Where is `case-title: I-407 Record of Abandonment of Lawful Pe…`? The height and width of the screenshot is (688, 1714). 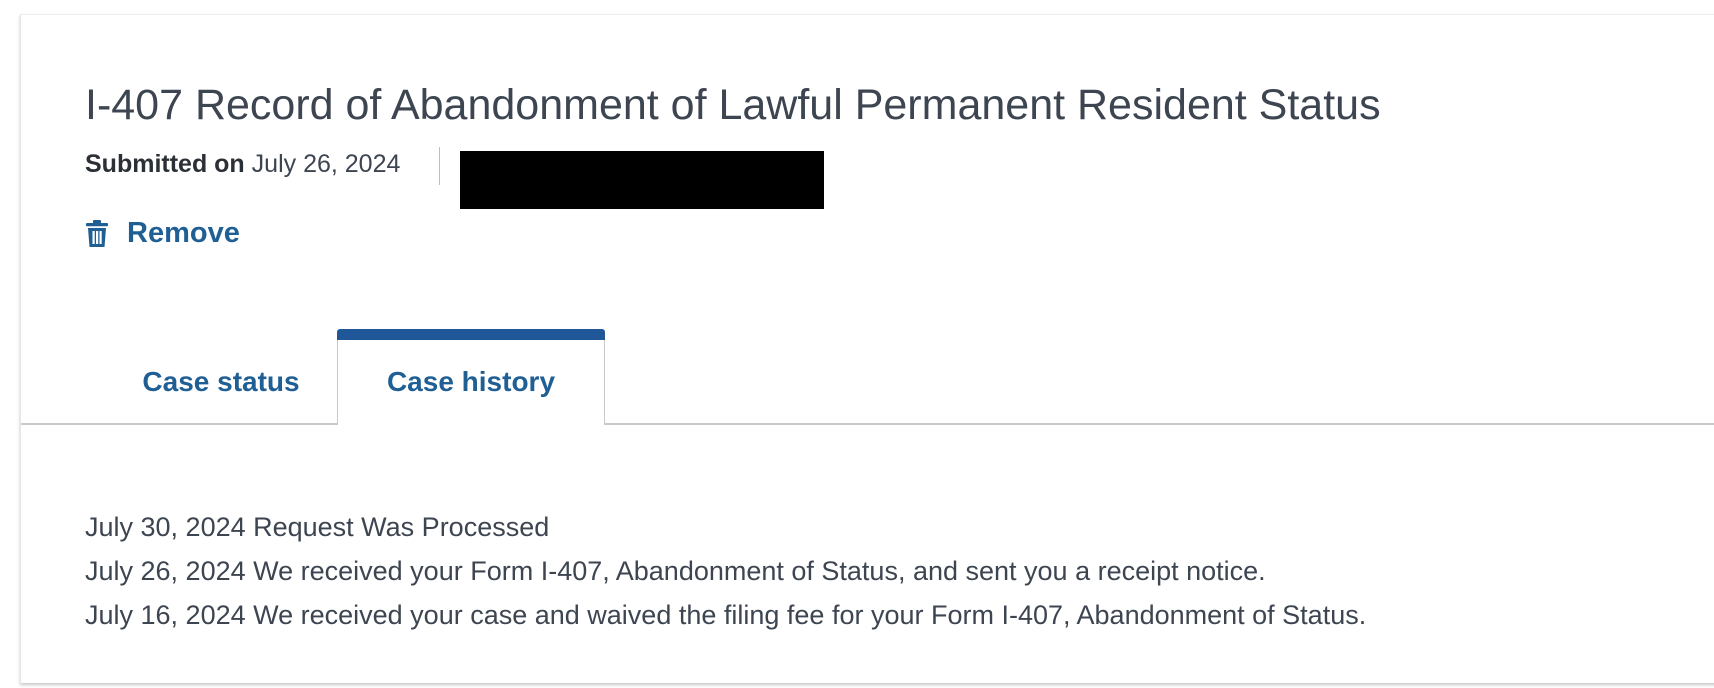 case-title: I-407 Record of Abandonment of Lawful Pe… is located at coordinates (733, 105).